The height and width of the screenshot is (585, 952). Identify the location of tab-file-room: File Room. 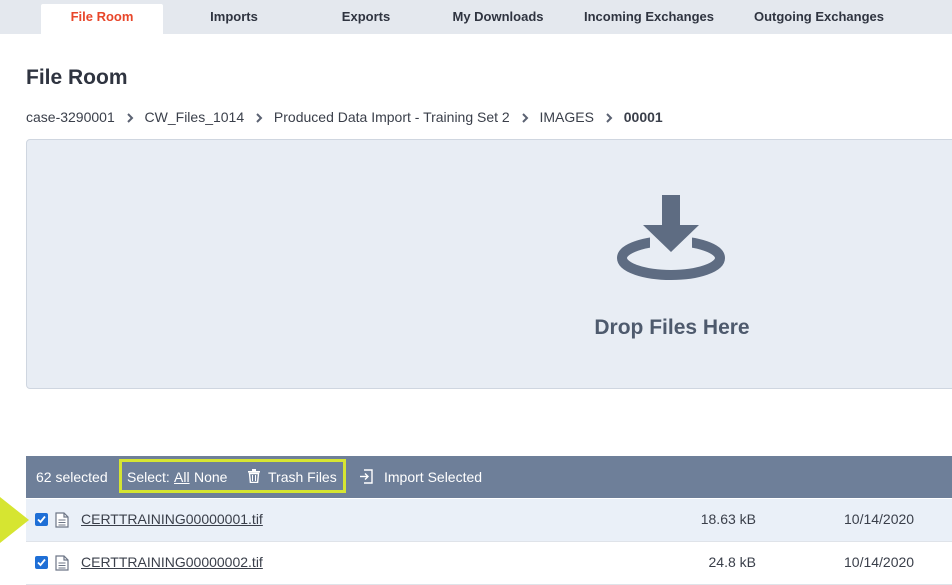
(102, 19).